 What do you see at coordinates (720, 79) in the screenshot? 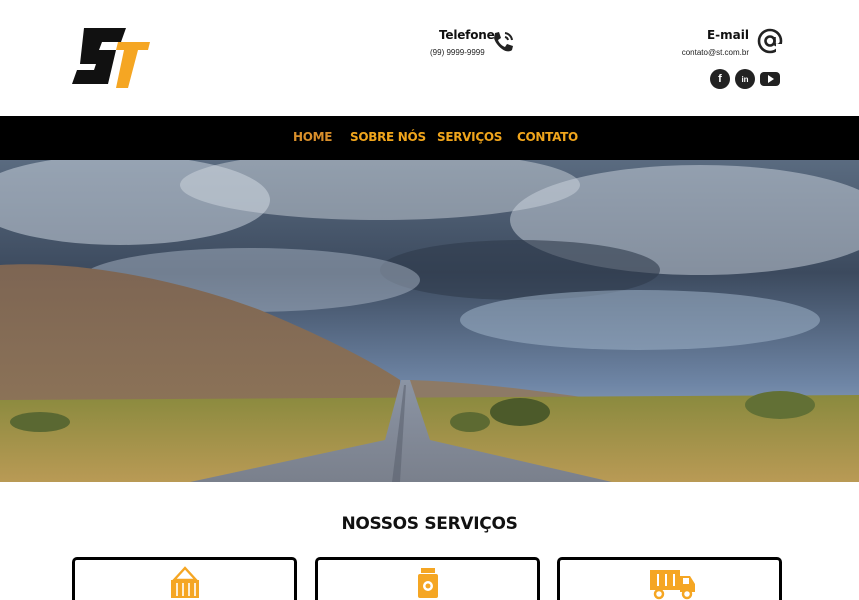
I see `facebook-icon: f` at bounding box center [720, 79].